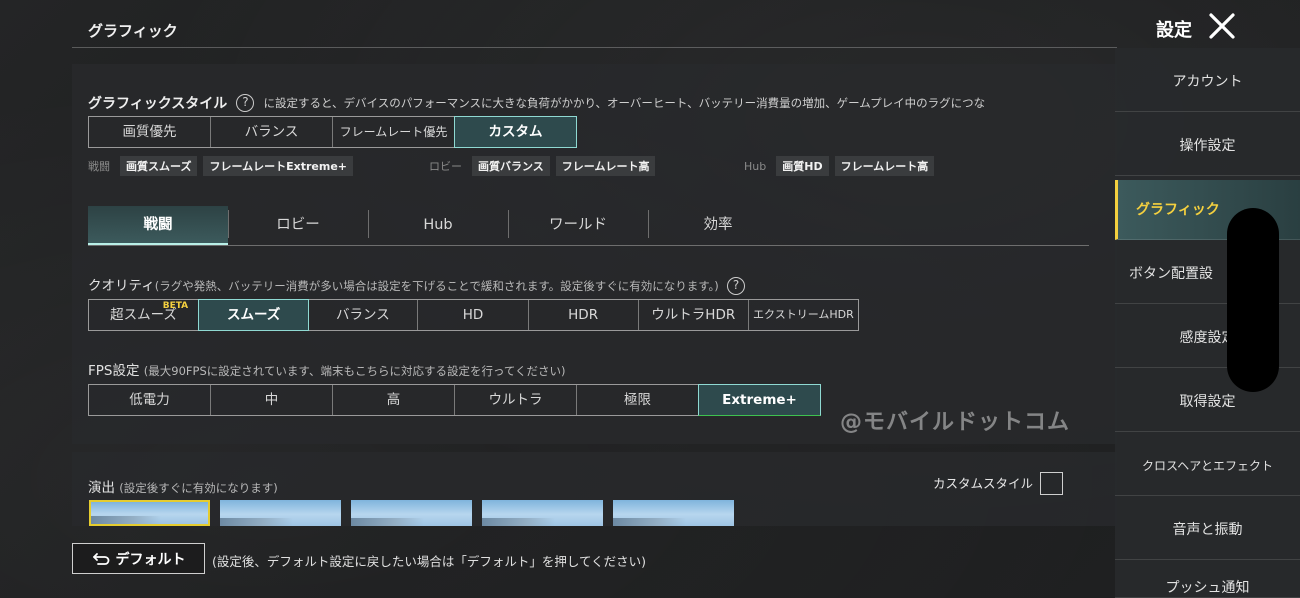  Describe the element at coordinates (718, 225) in the screenshot. I see `tab-efficiency: 効率` at that location.